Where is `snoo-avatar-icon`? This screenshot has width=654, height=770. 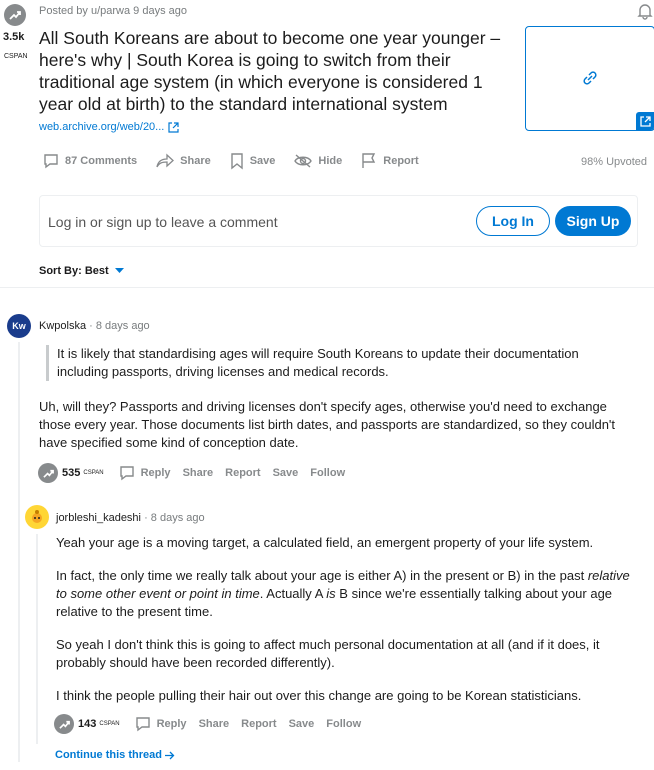 snoo-avatar-icon is located at coordinates (37, 516).